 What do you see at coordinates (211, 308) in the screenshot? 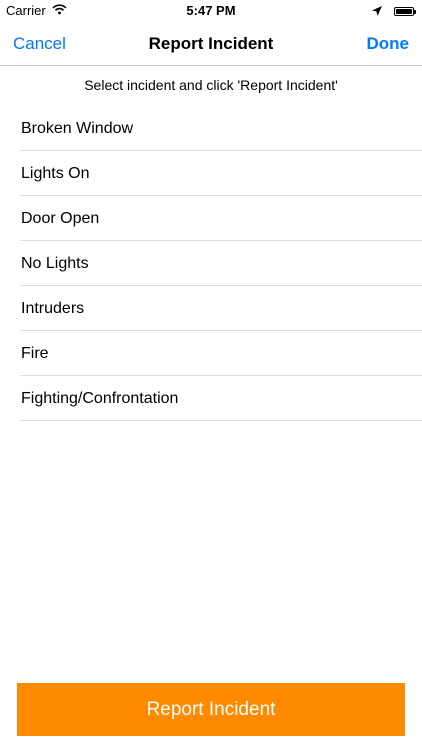
I see `incident-item-intruders: Intruders` at bounding box center [211, 308].